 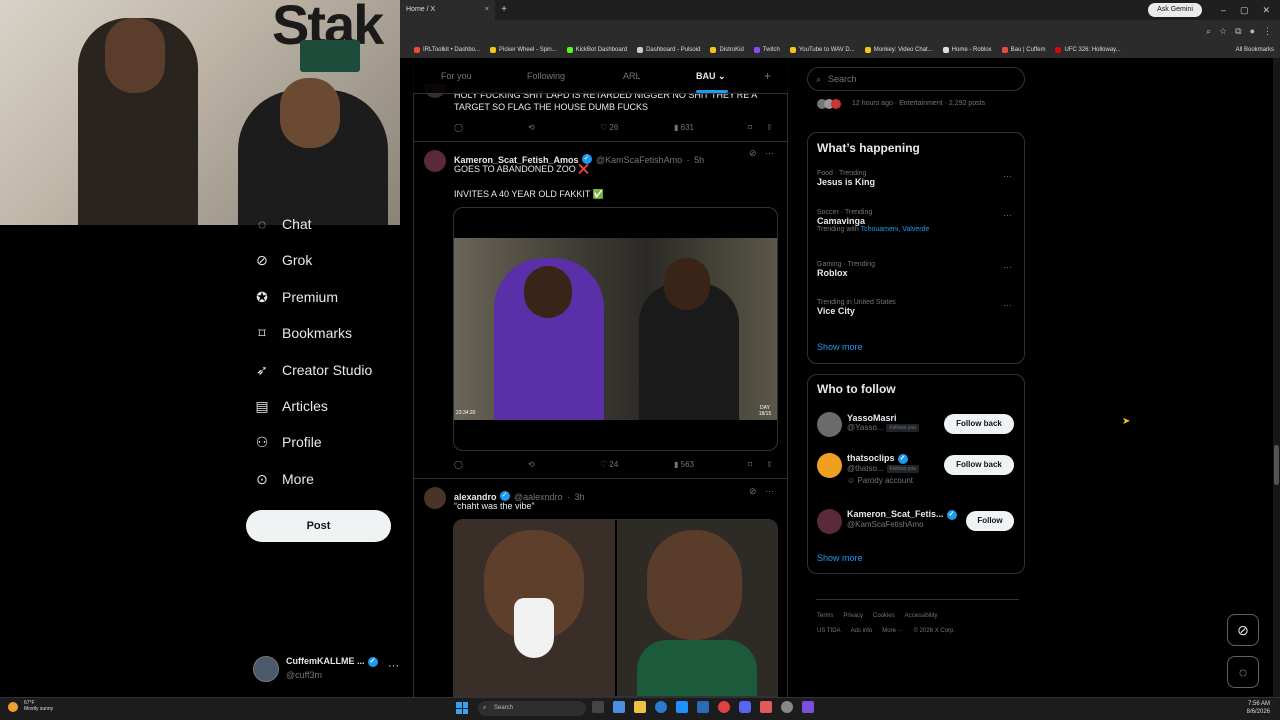 What do you see at coordinates (1175, 10) in the screenshot?
I see `ask-gemini-button: Ask Gemini` at bounding box center [1175, 10].